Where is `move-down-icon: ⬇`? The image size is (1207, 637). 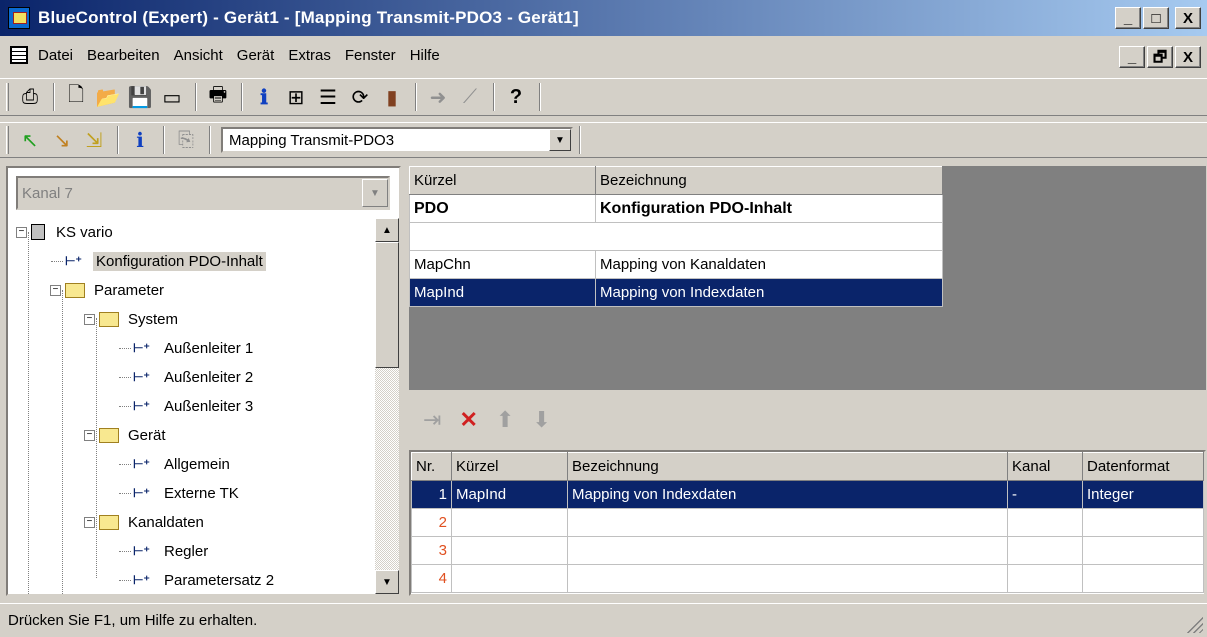 move-down-icon: ⬇ is located at coordinates (541, 420).